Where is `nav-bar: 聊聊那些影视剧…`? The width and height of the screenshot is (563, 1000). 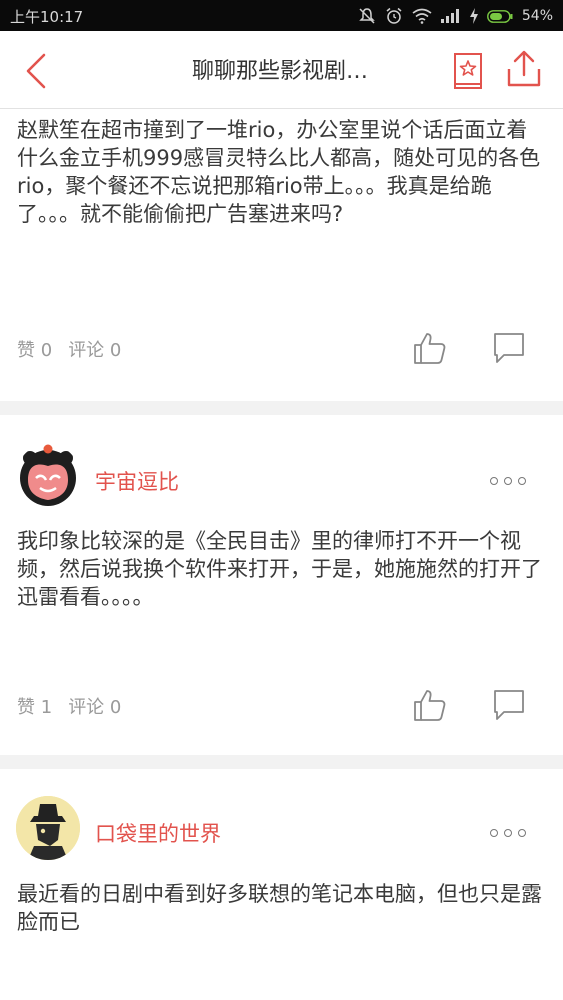
nav-bar: 聊聊那些影视剧… is located at coordinates (281, 70).